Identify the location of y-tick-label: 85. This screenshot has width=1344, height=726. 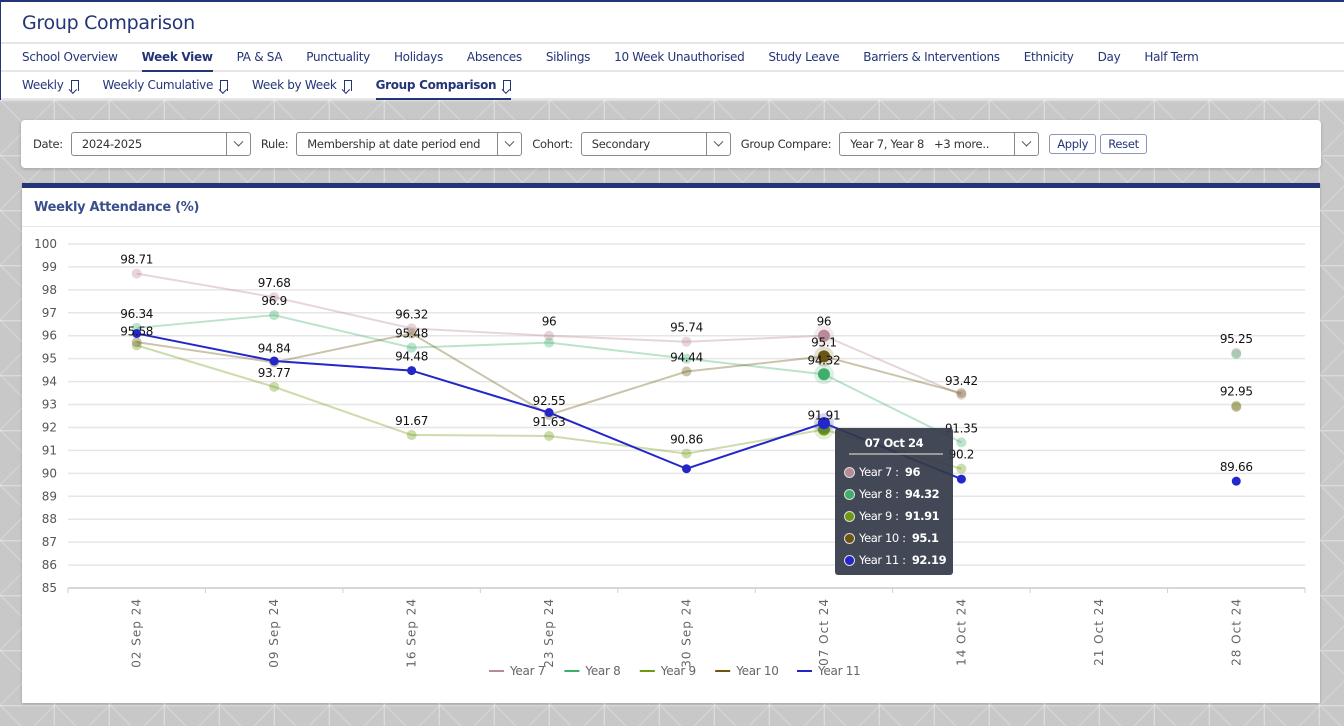
(49, 588).